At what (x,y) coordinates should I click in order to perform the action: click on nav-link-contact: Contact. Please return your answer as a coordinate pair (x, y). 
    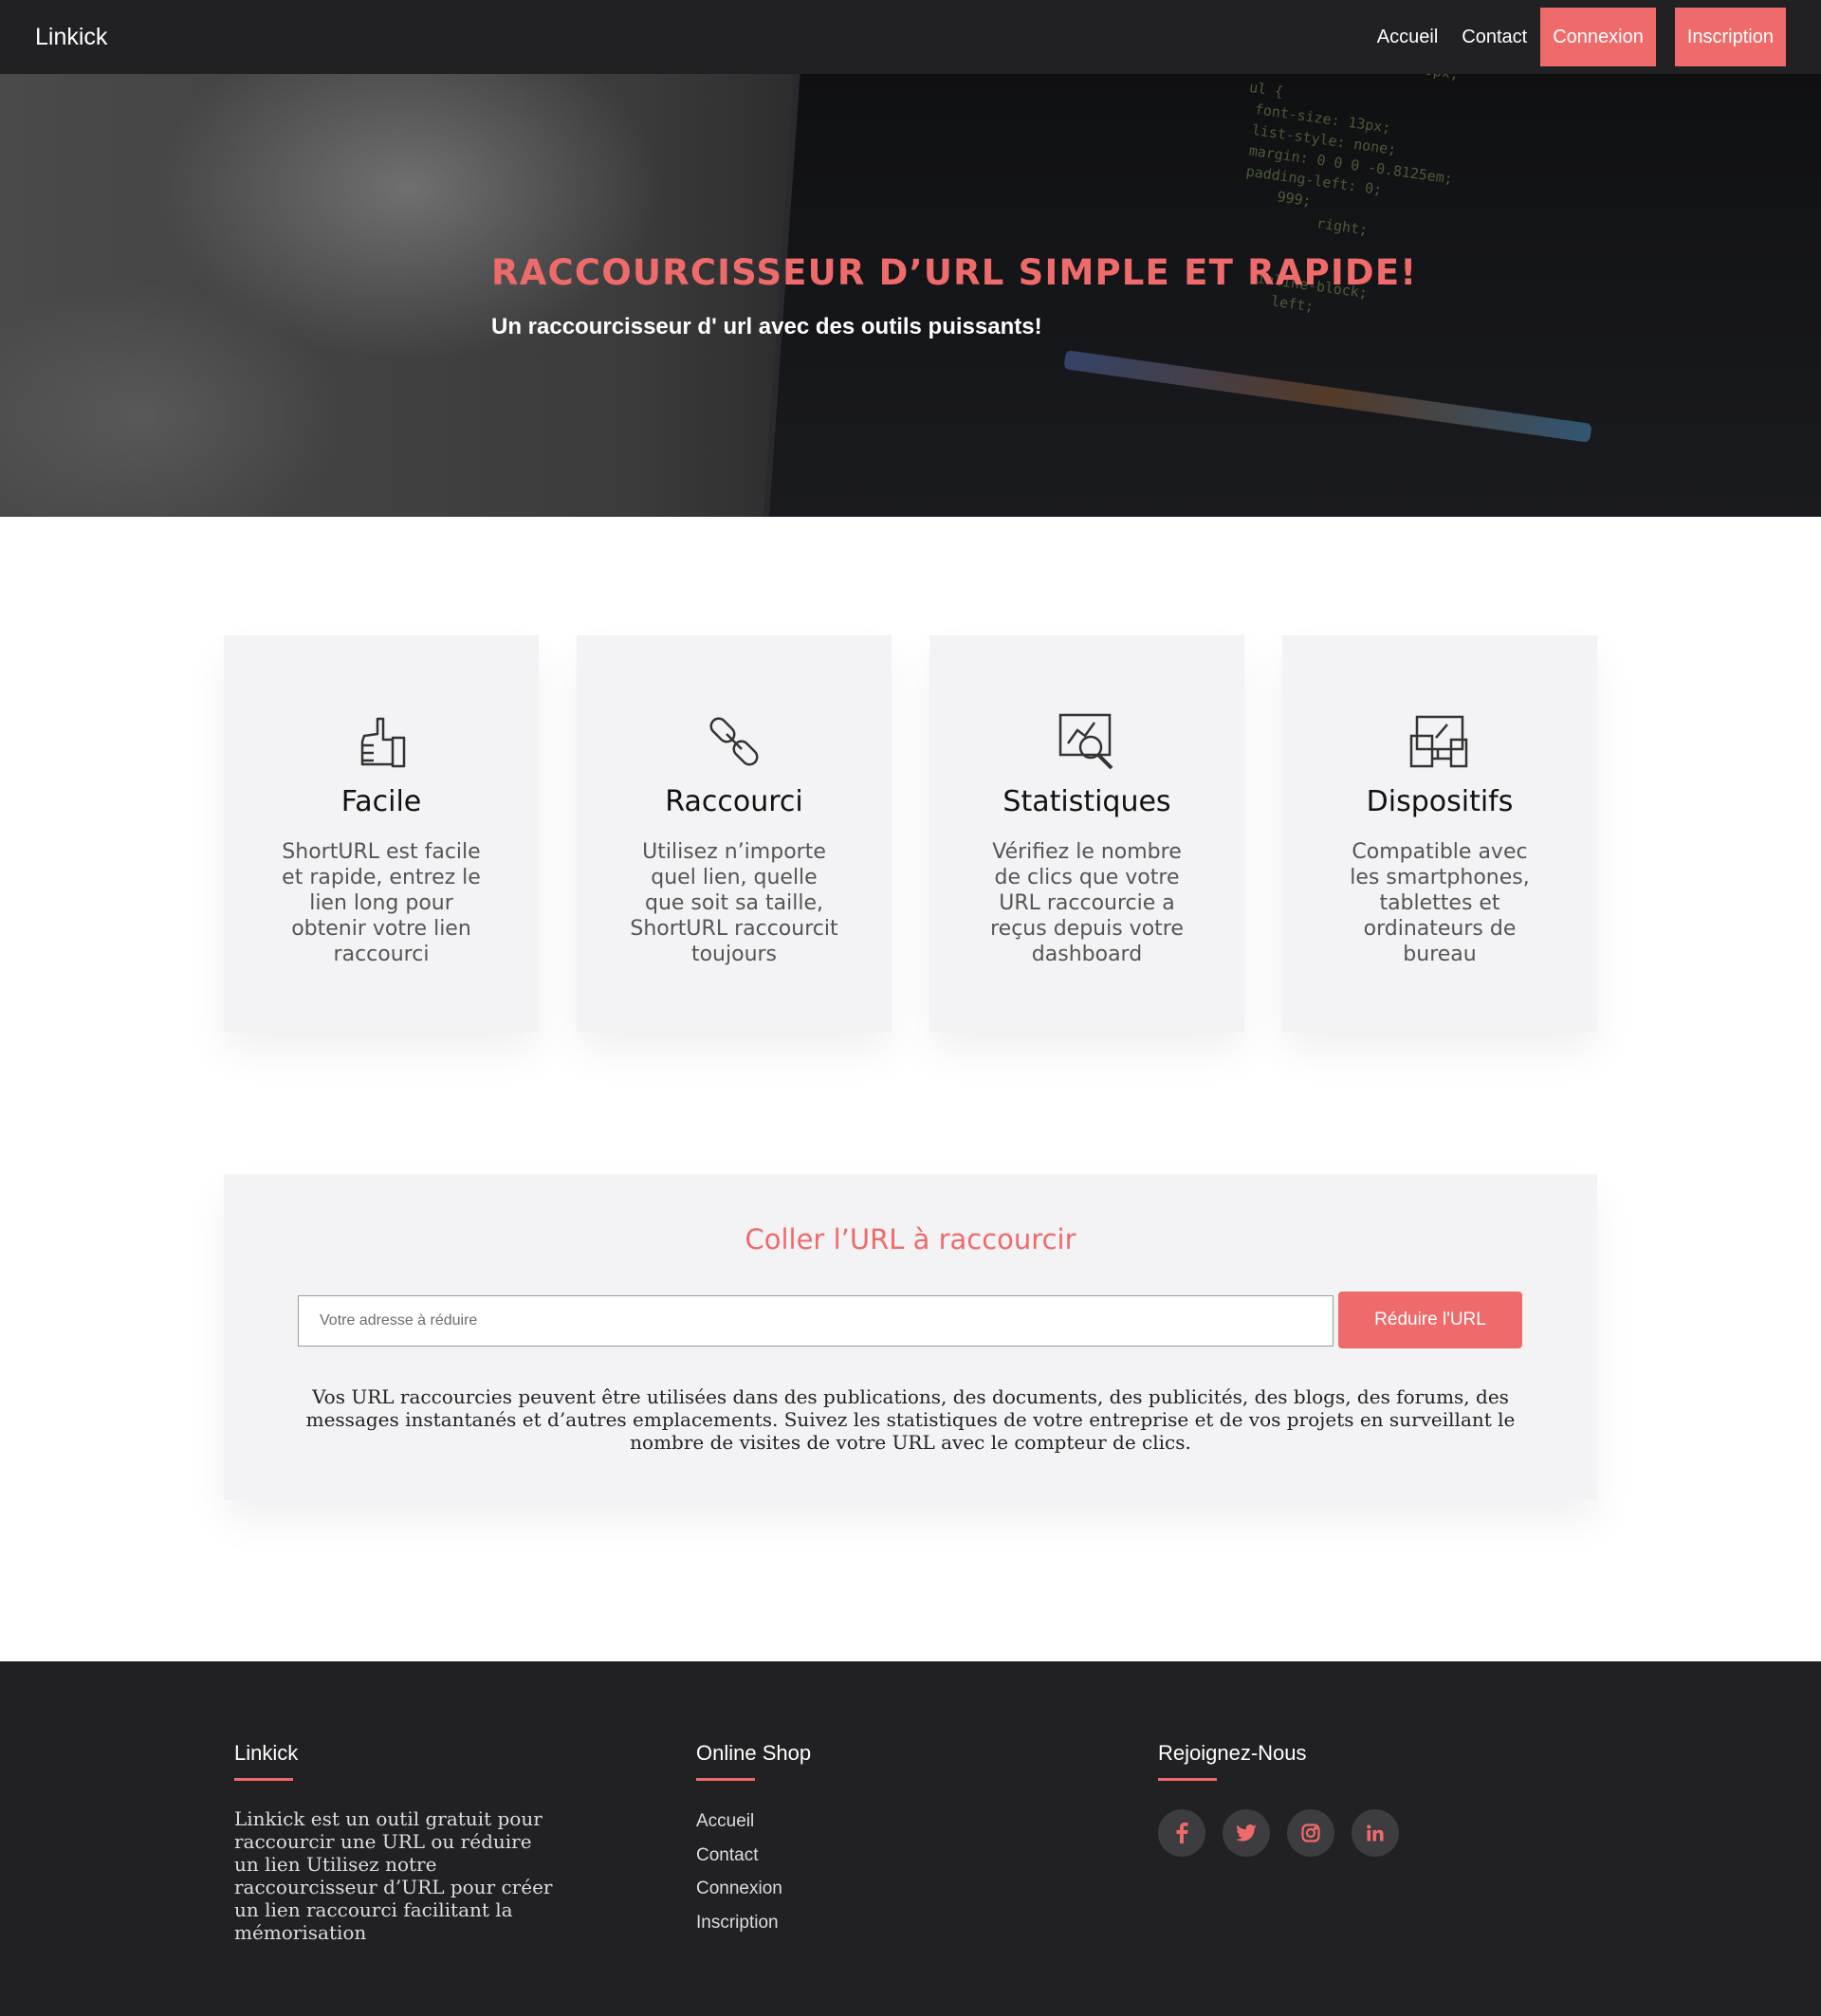
    Looking at the image, I should click on (1494, 37).